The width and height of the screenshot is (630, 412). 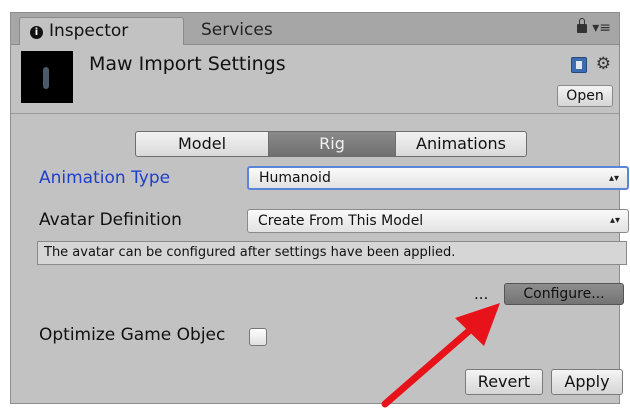 What do you see at coordinates (105, 178) in the screenshot?
I see `animation-type-label: Animation Type` at bounding box center [105, 178].